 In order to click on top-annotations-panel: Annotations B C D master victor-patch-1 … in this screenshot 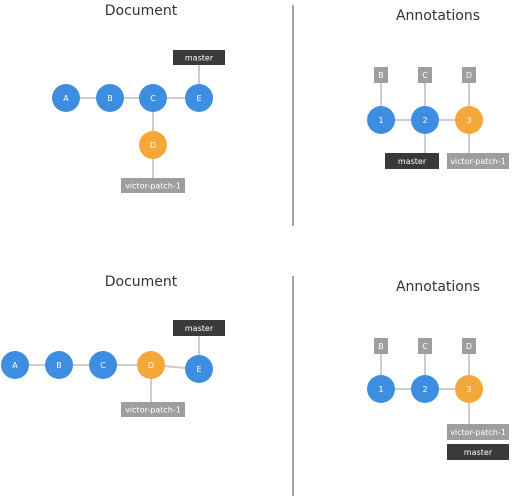, I will do `click(438, 88)`.